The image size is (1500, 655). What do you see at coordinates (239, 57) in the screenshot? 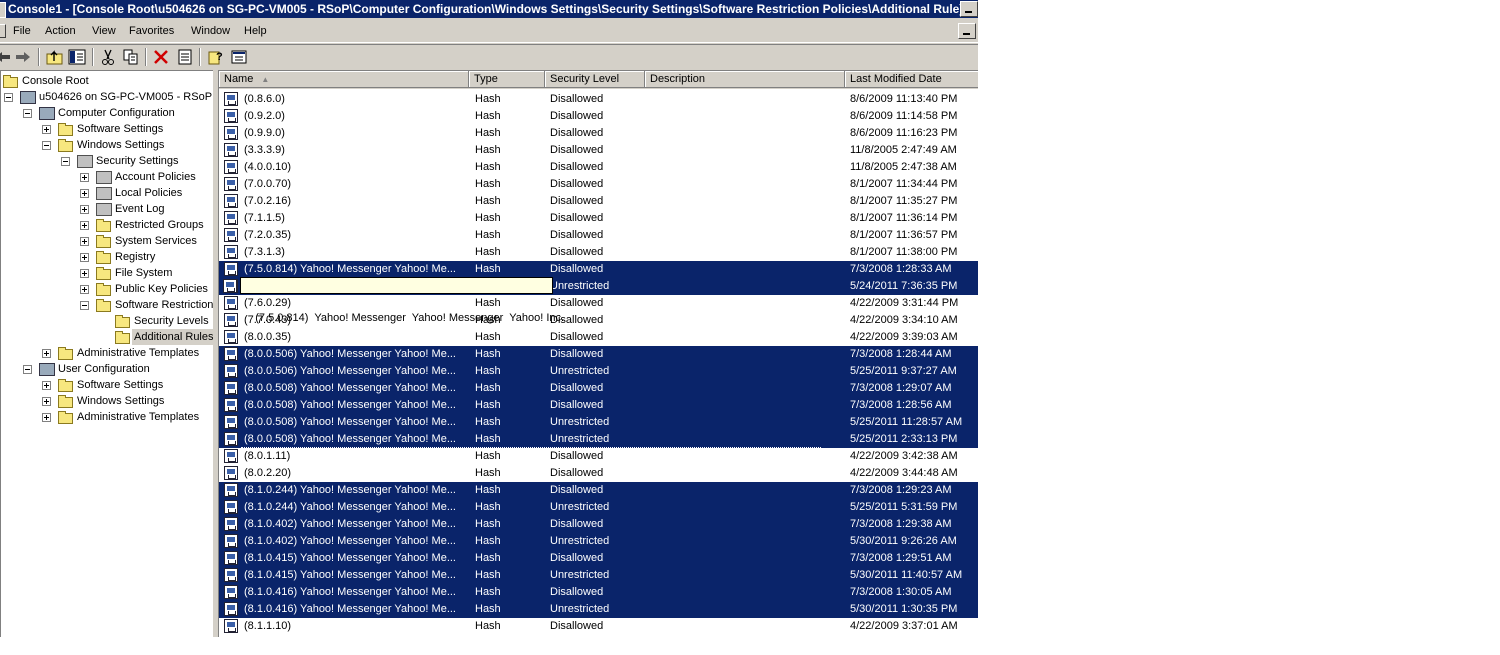
I see `show-hide-action-pane-icon` at bounding box center [239, 57].